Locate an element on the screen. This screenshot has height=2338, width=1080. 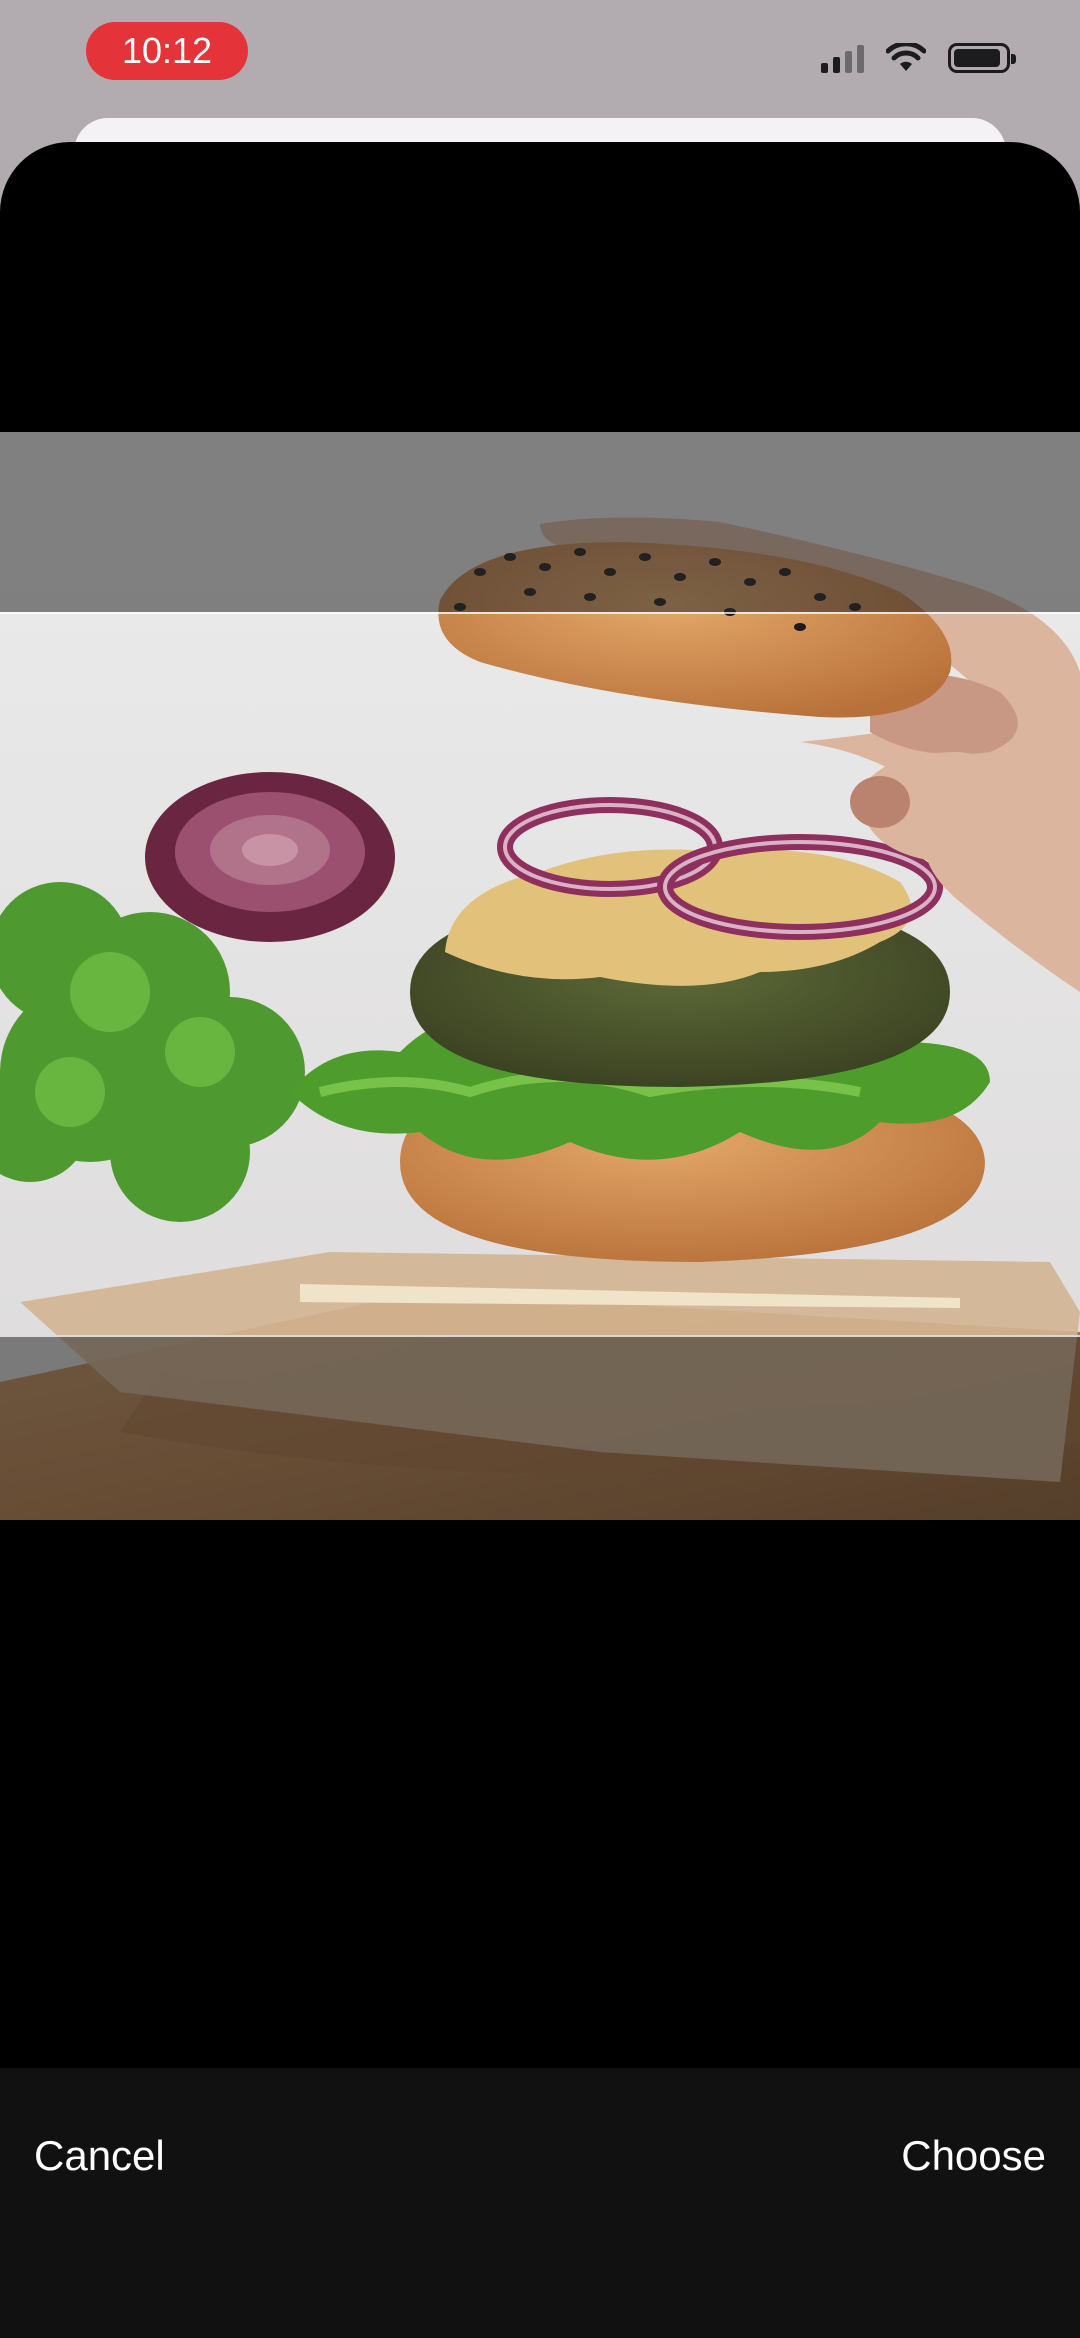
wifi-icon is located at coordinates (906, 57).